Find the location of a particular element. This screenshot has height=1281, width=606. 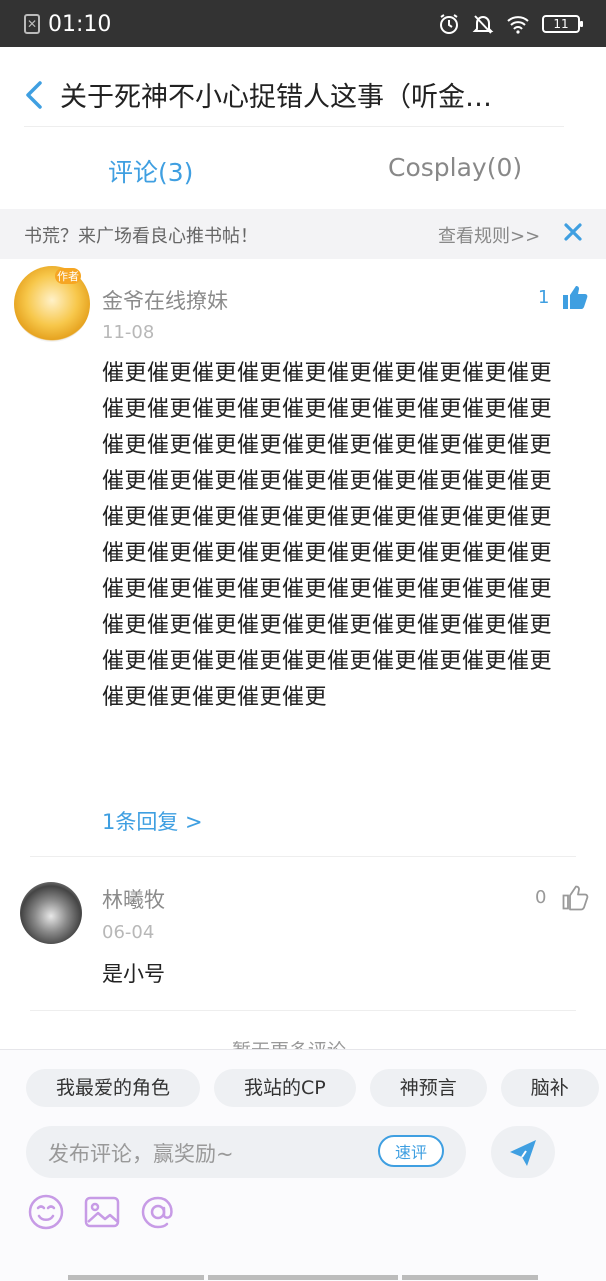

like-count: 0 is located at coordinates (541, 897).